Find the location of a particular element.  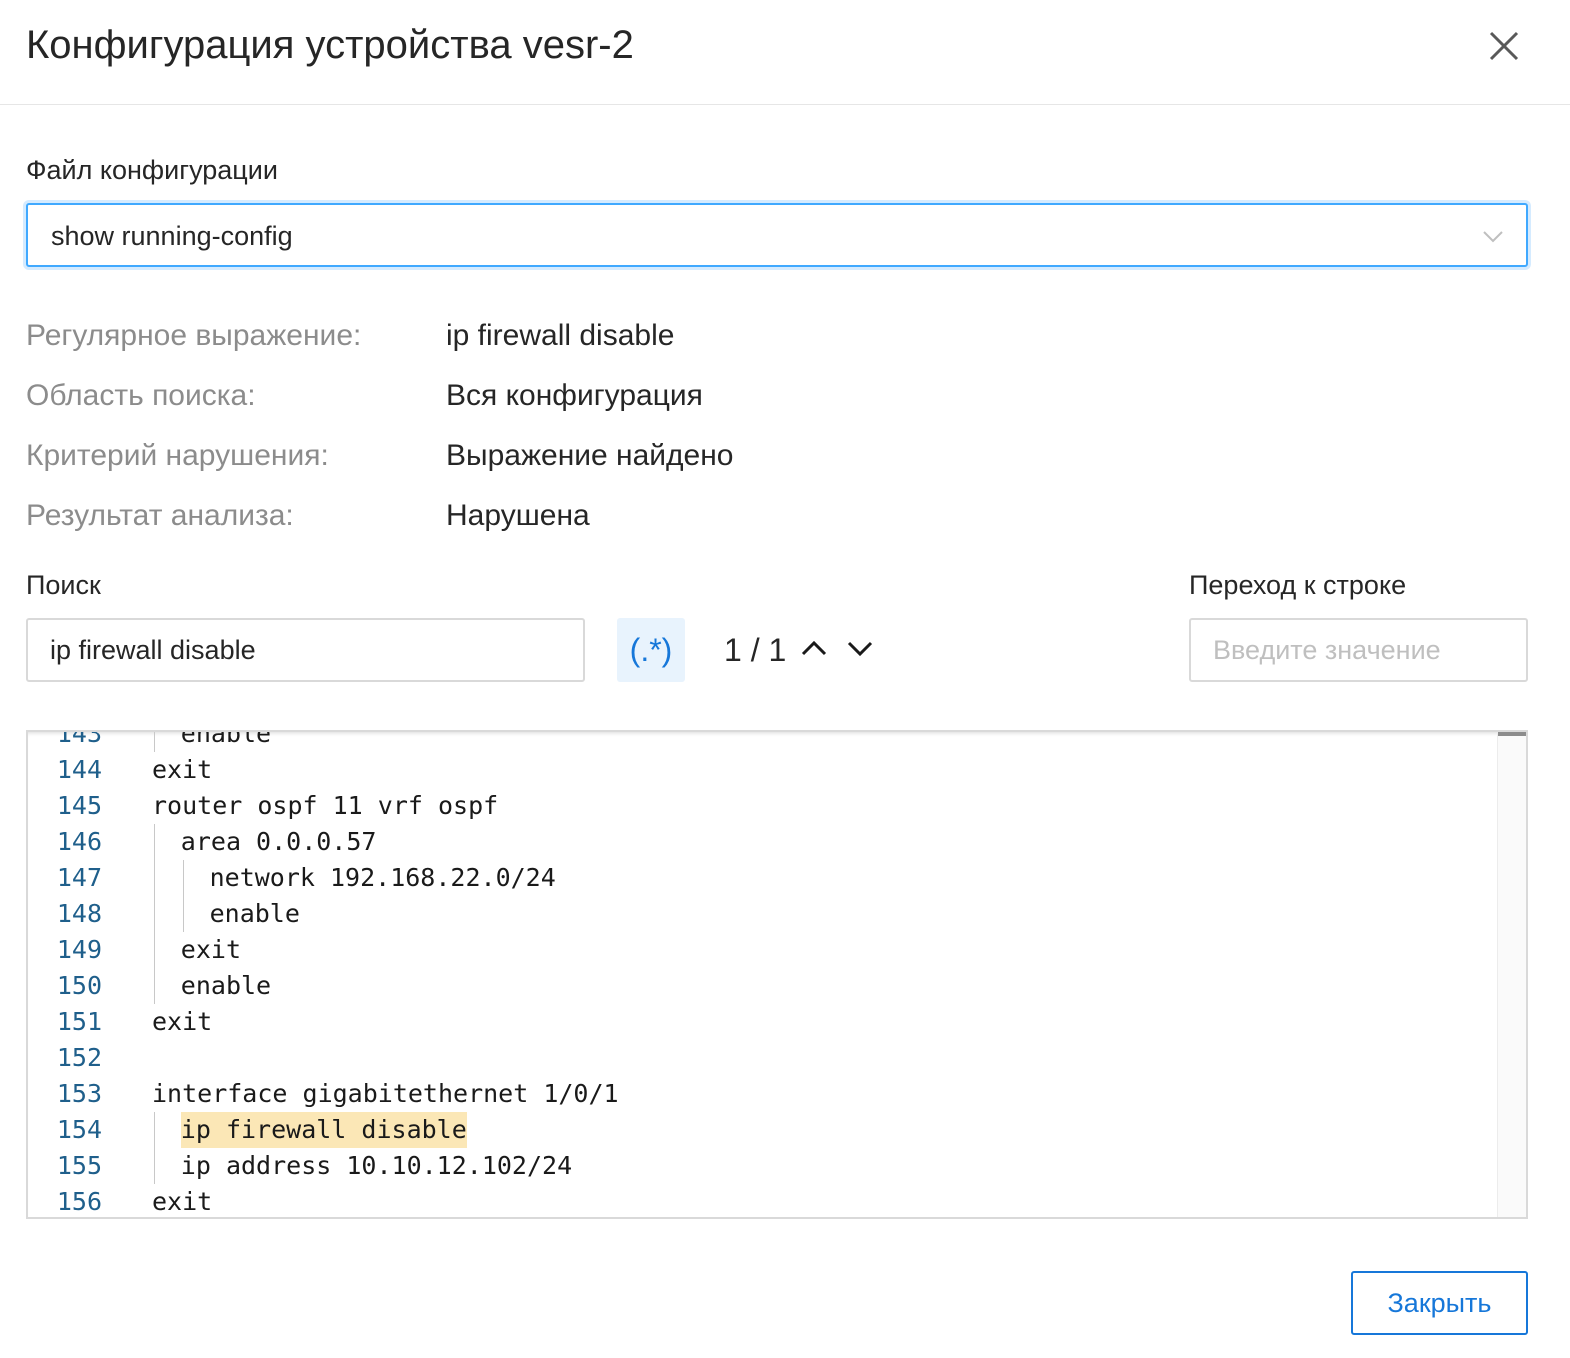

regex-toggle-button: (.*) is located at coordinates (651, 650).